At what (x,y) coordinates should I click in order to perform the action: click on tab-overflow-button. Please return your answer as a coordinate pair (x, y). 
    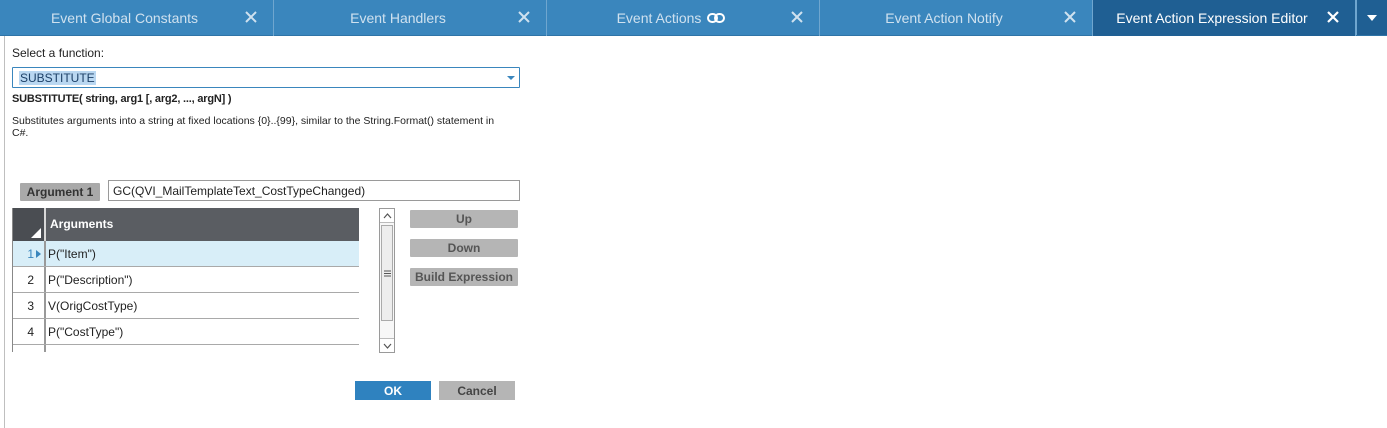
    Looking at the image, I should click on (1371, 17).